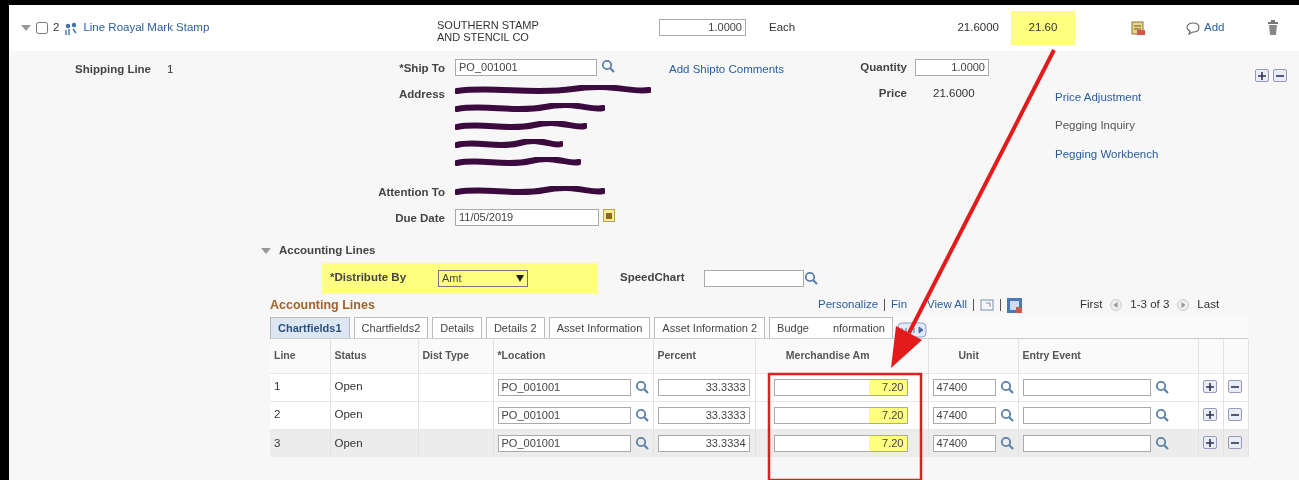  What do you see at coordinates (1098, 98) in the screenshot?
I see `action-link: Price Adjustment` at bounding box center [1098, 98].